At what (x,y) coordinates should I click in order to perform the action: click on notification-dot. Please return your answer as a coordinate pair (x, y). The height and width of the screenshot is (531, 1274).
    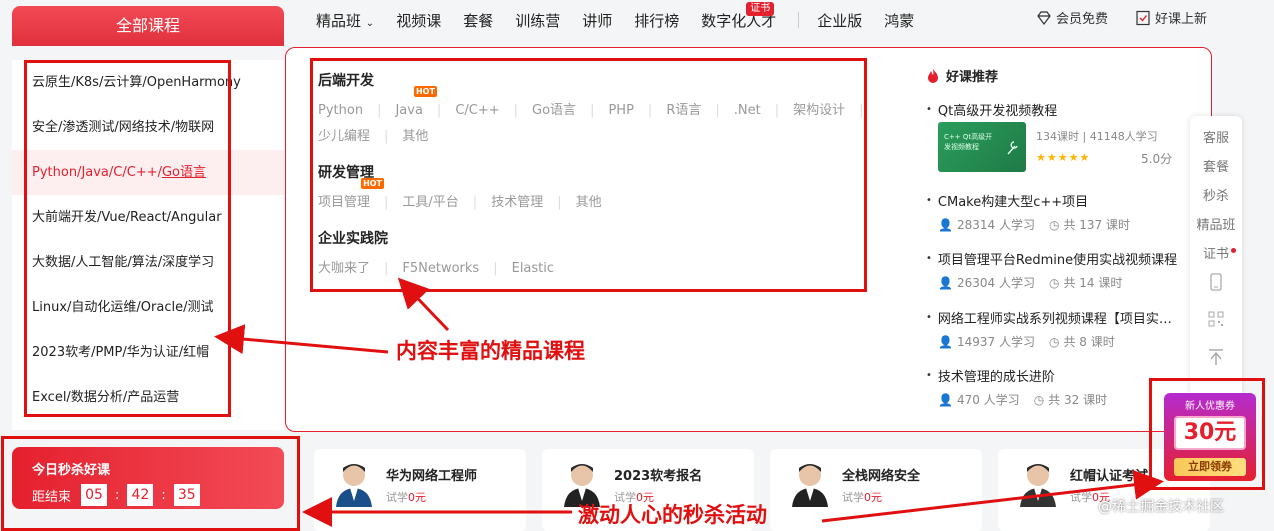
    Looking at the image, I should click on (1233, 250).